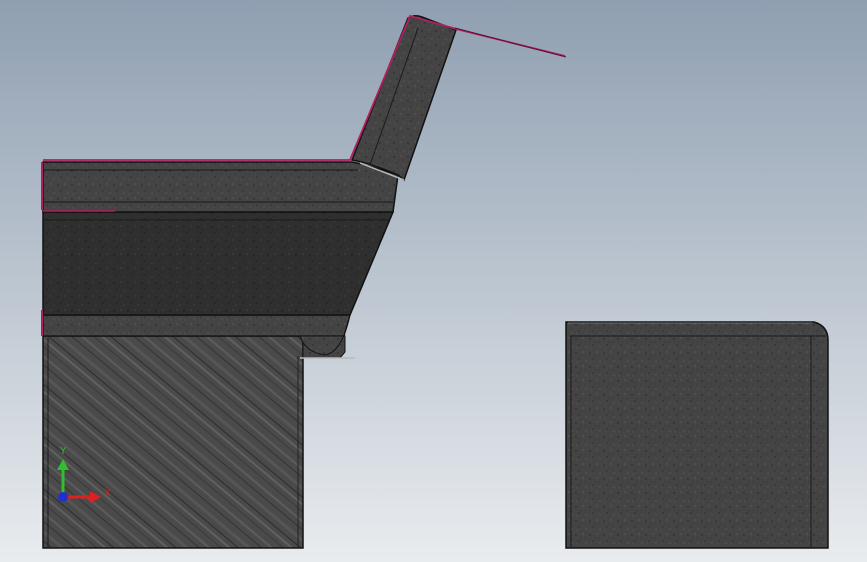  Describe the element at coordinates (196, 325) in the screenshot. I see `left-tread-band` at that location.